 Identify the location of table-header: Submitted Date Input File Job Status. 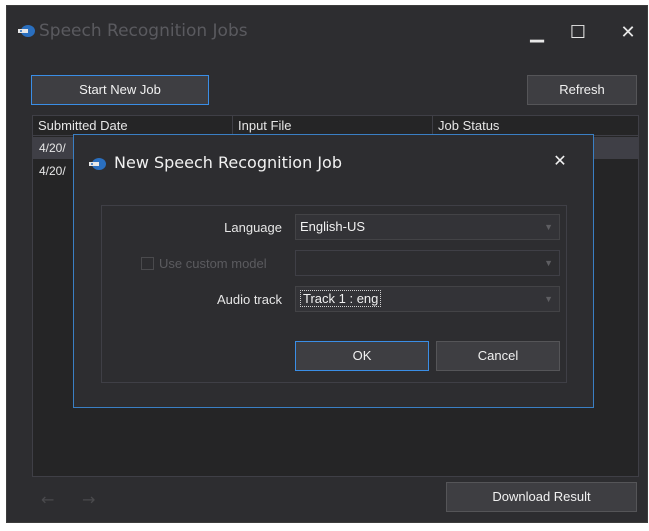
(335, 126).